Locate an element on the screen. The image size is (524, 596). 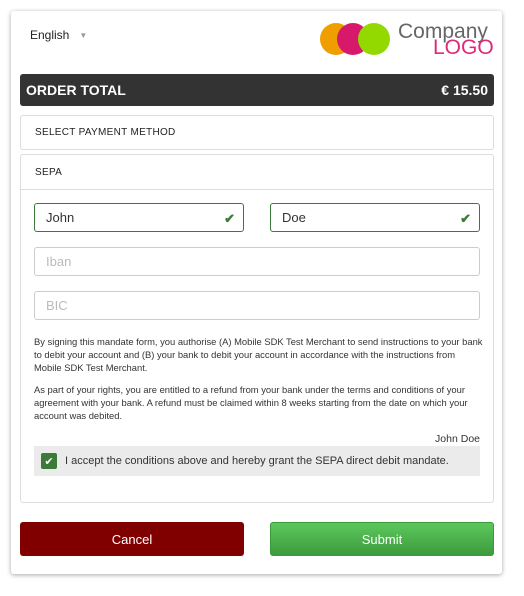
language-select: English ▼ is located at coordinates (58, 35).